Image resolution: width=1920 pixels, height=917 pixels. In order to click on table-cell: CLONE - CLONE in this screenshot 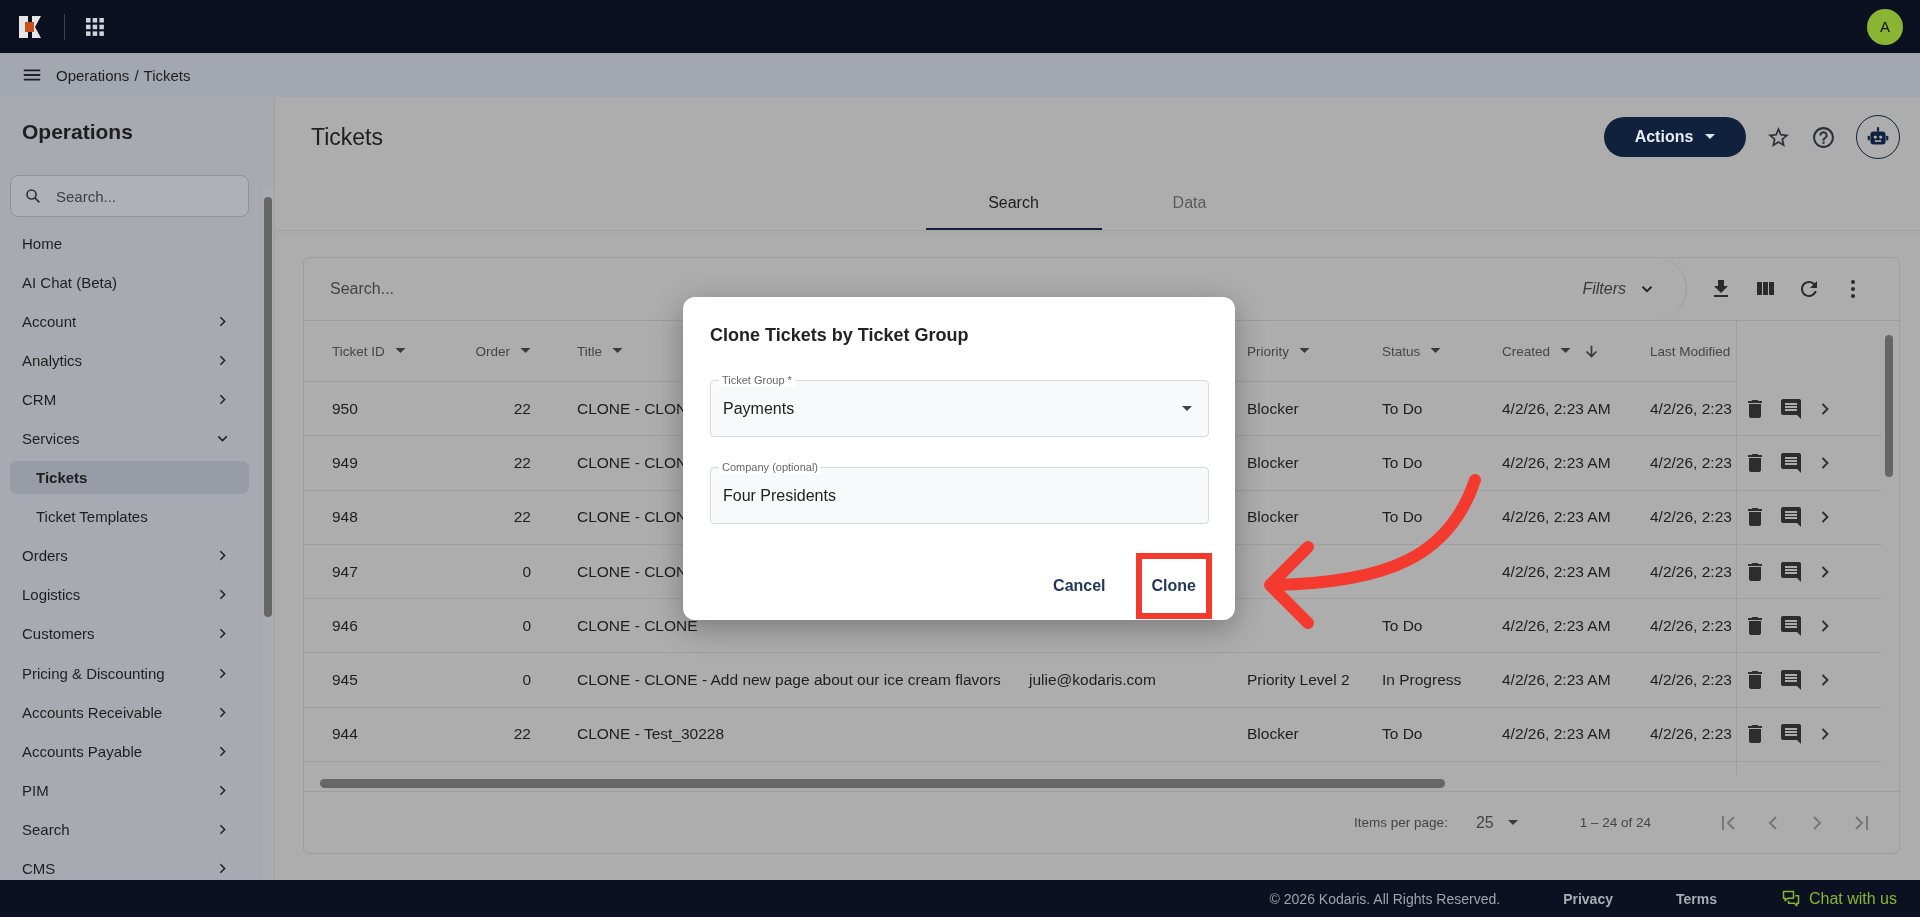, I will do `click(637, 625)`.